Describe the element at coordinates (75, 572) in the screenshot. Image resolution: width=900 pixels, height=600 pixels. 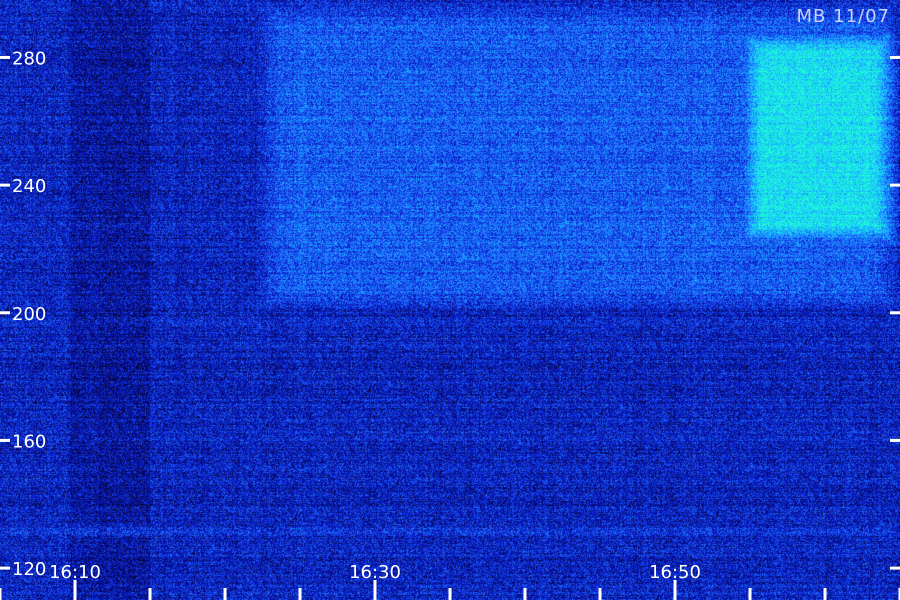
I see `x-tick-label: 16:10` at that location.